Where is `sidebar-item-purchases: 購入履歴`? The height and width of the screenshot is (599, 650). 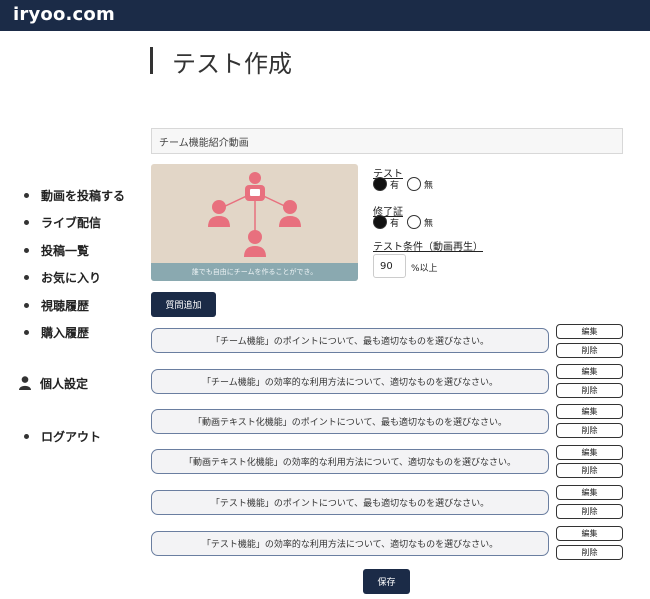
sidebar-item-purchases: 購入履歴 is located at coordinates (55, 332).